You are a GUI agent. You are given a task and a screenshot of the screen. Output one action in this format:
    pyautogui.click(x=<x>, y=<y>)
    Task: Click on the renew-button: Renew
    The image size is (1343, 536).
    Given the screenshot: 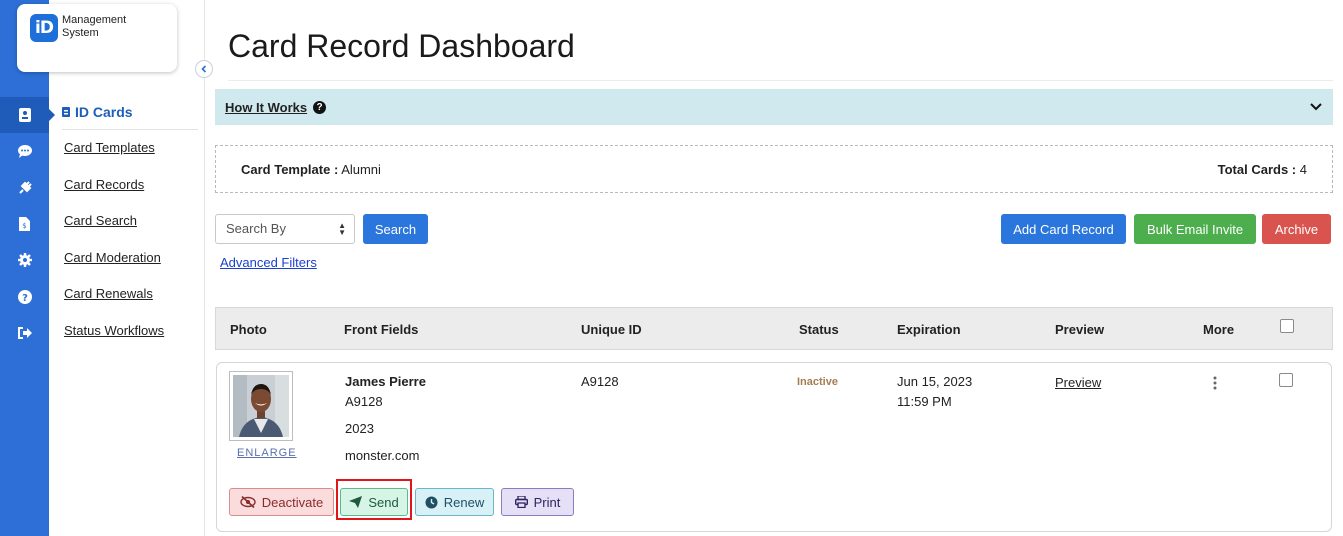 What is the action you would take?
    pyautogui.click(x=454, y=502)
    